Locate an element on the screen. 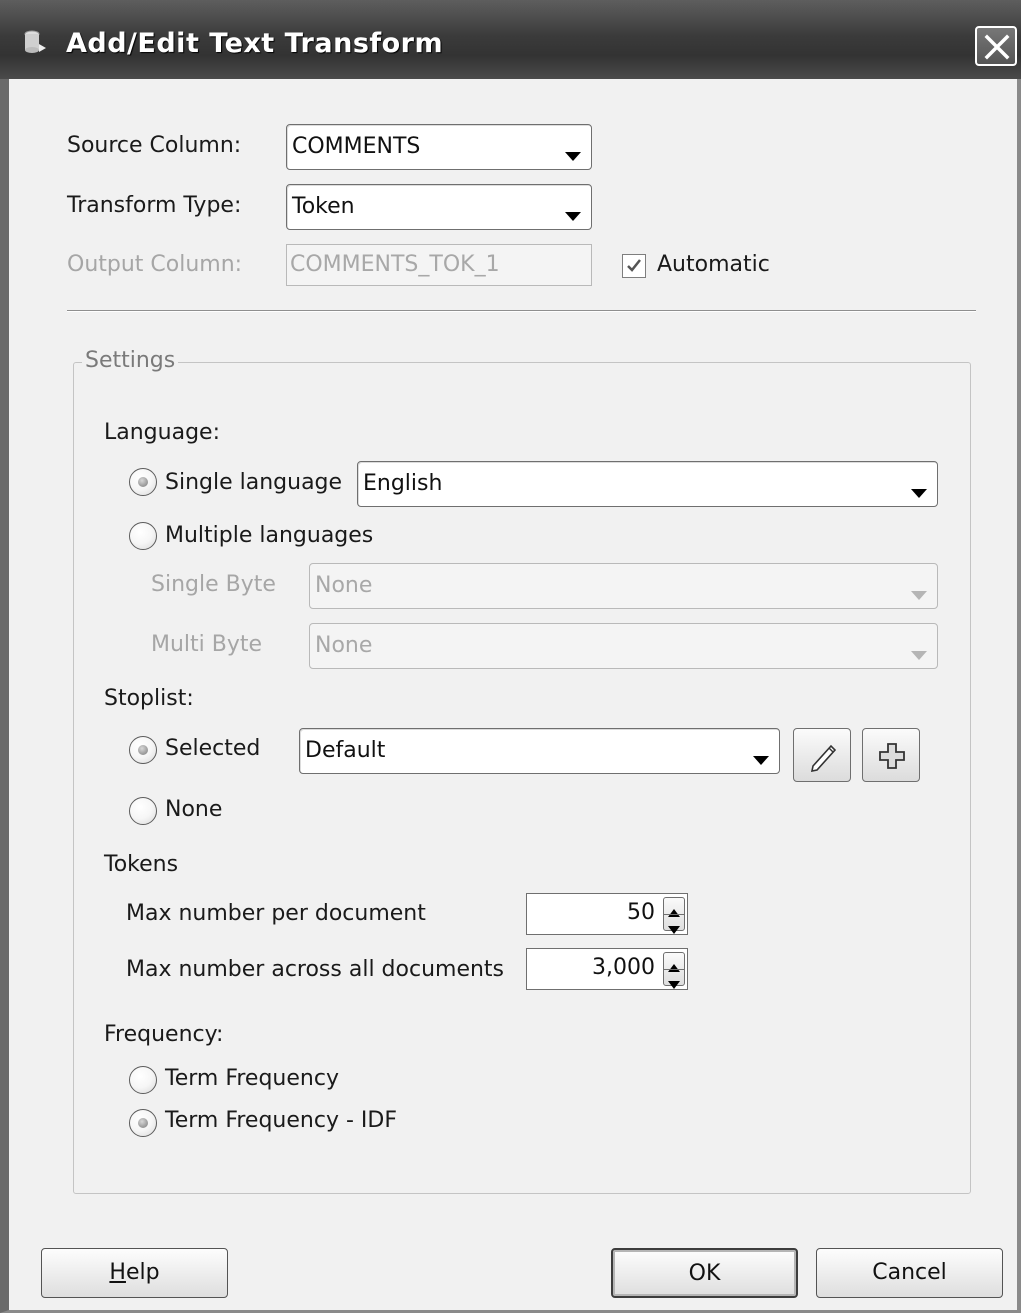 This screenshot has width=1021, height=1313. transform-type-select: Token is located at coordinates (439, 207).